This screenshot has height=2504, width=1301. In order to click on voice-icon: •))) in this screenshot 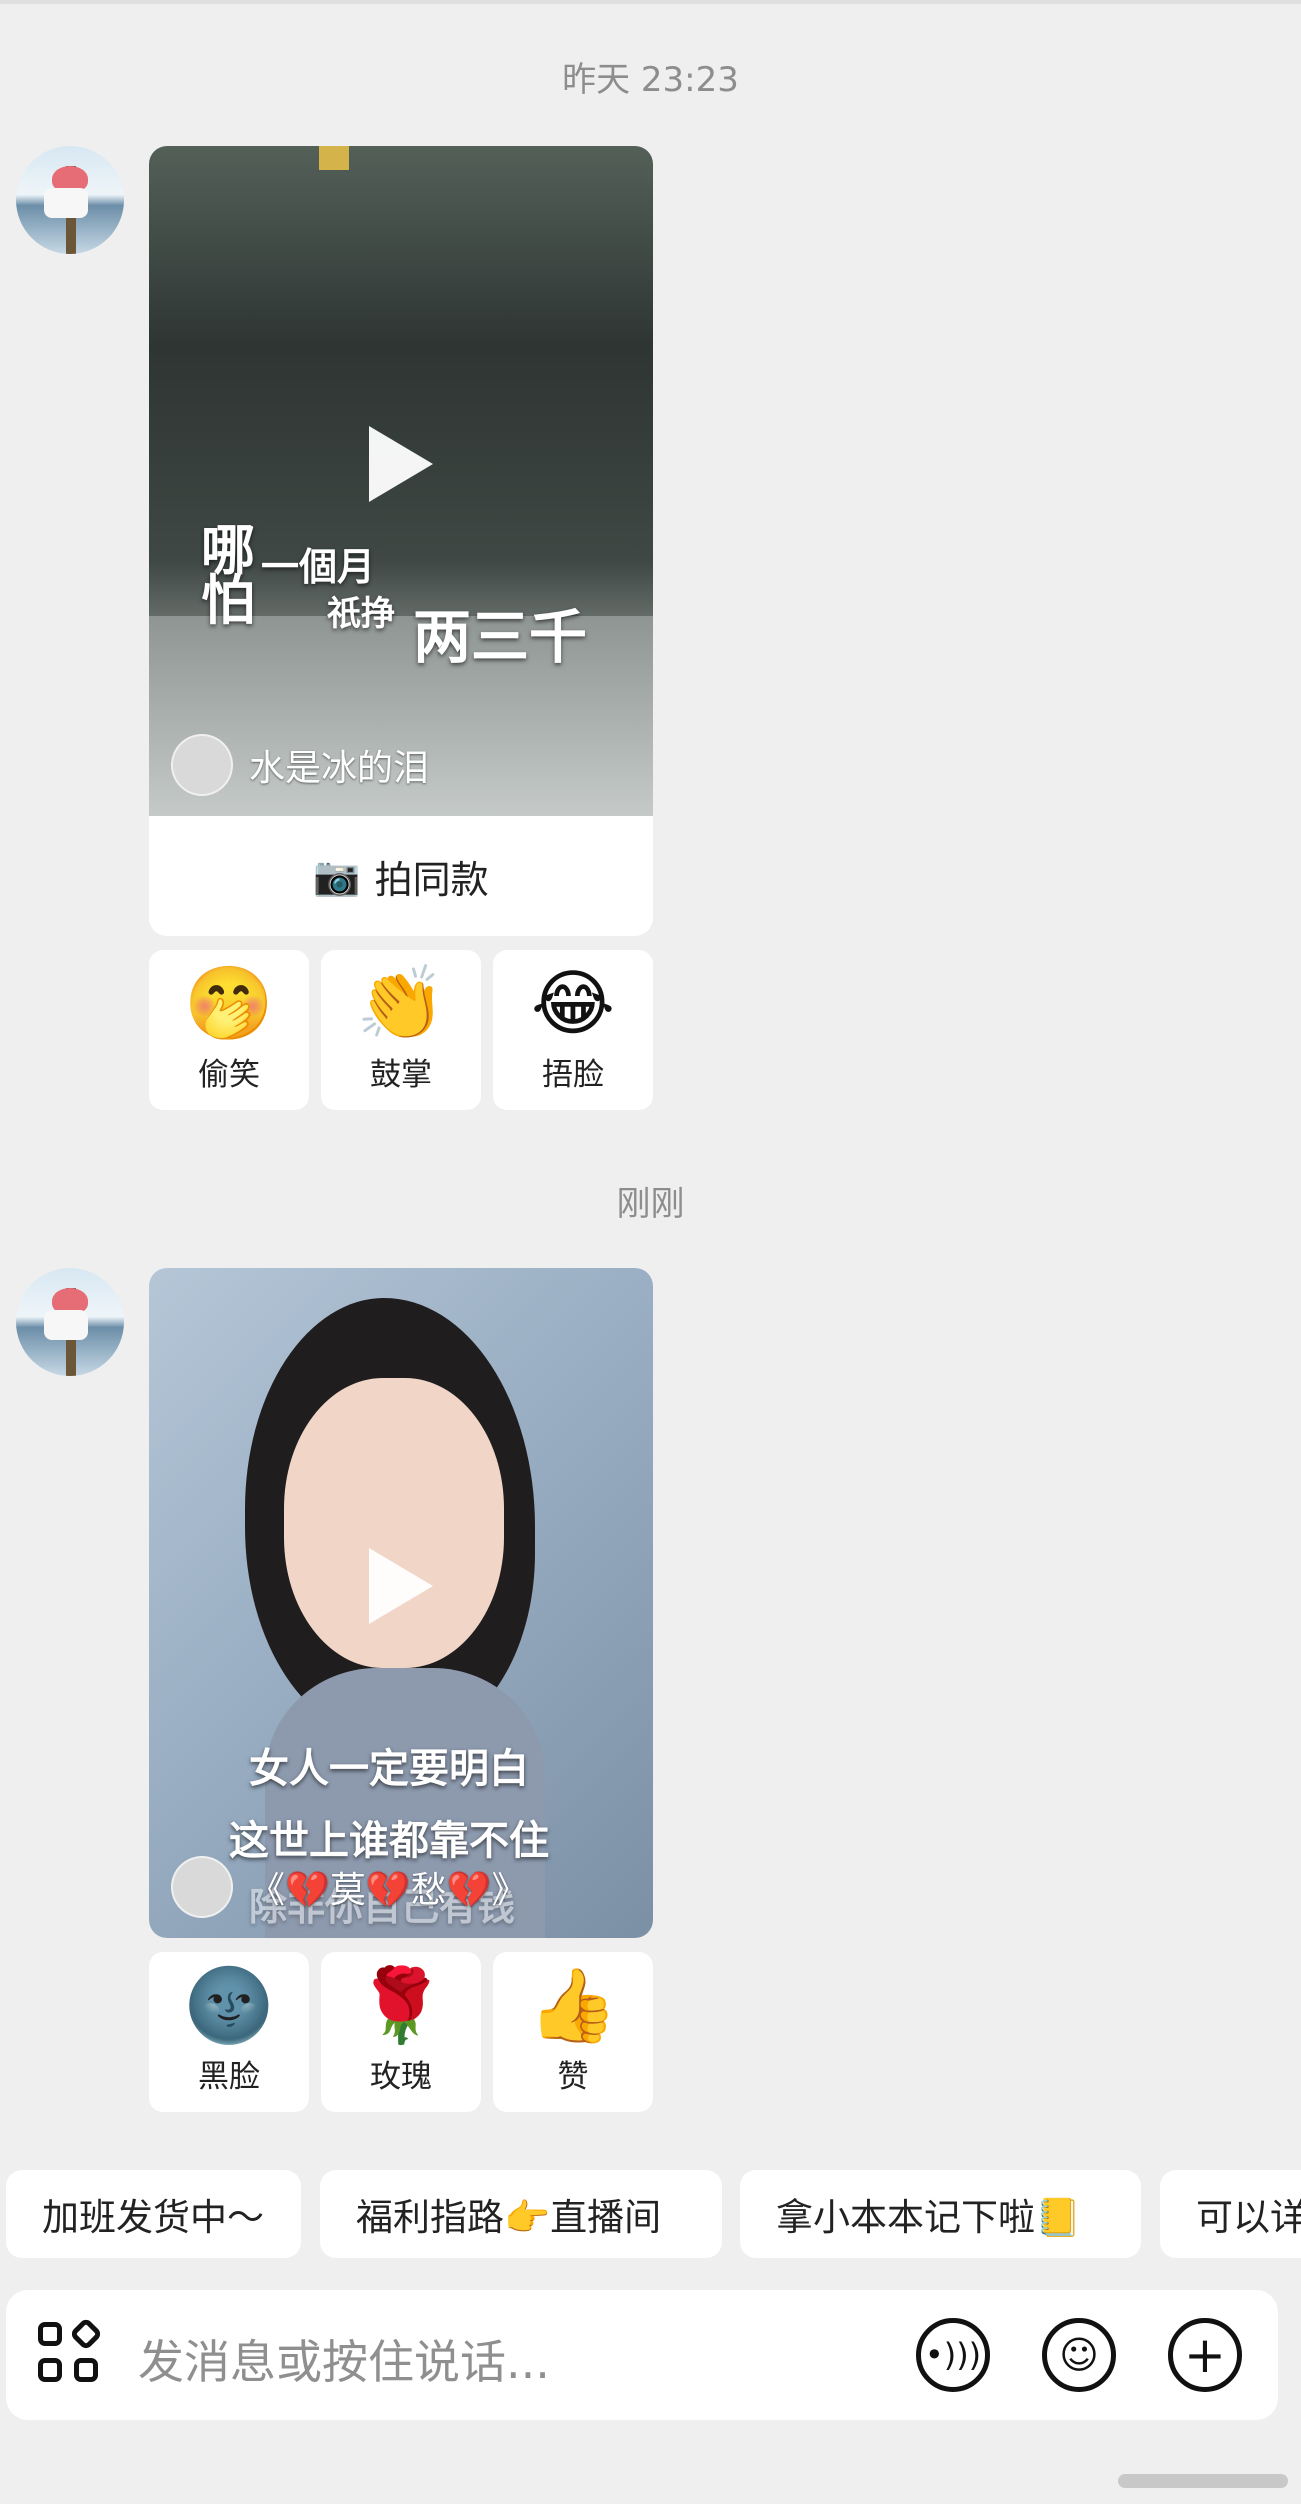, I will do `click(953, 2355)`.